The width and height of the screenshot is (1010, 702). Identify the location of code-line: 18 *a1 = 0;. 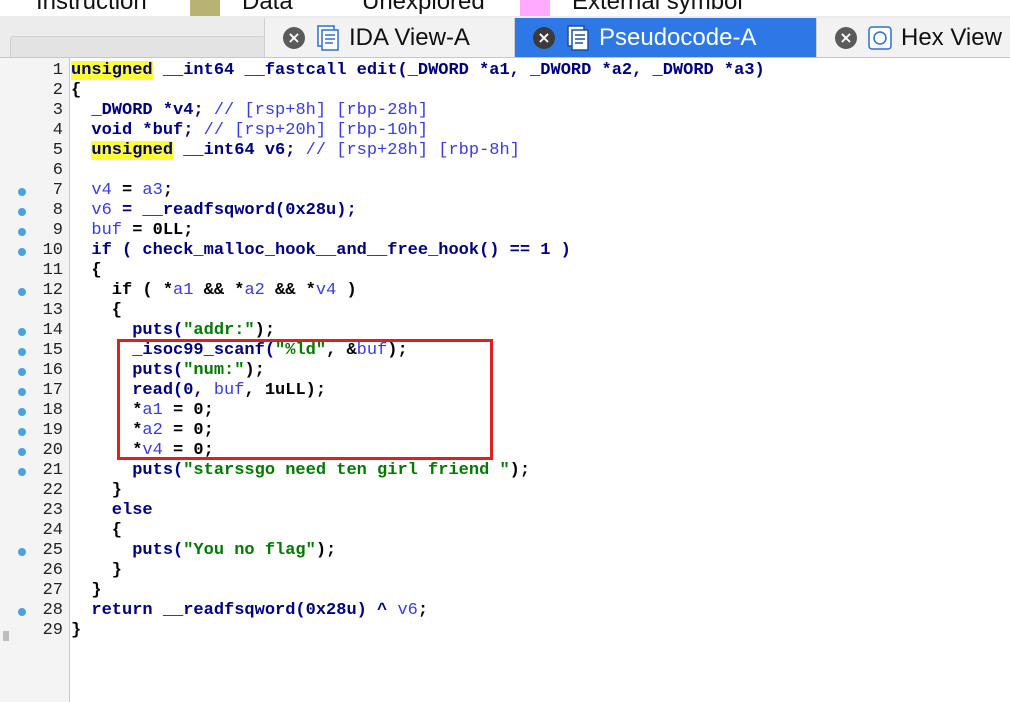
(505, 411).